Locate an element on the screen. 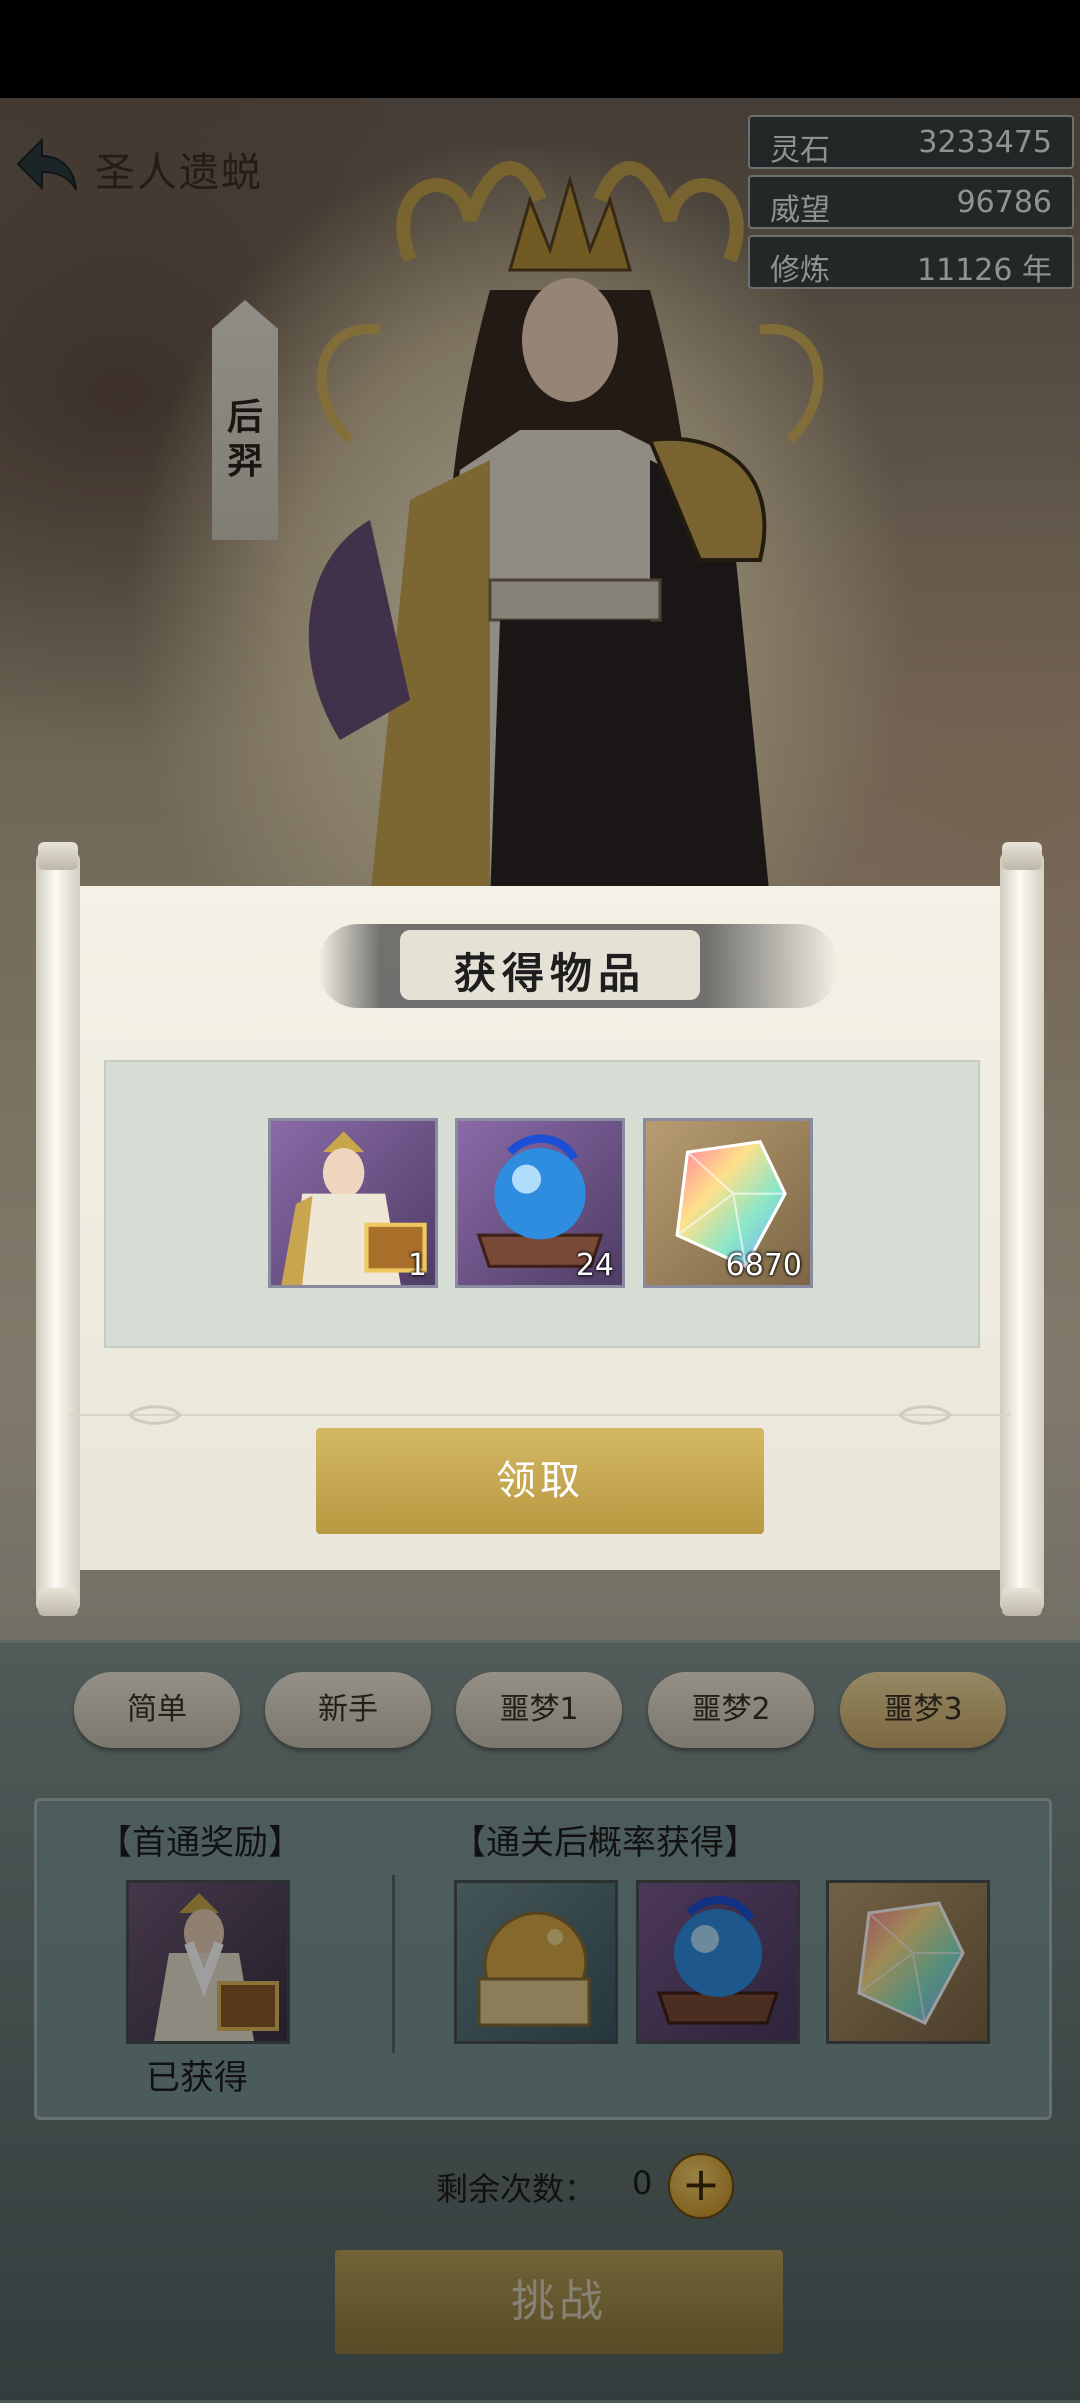 This screenshot has width=1080, height=2403. obtained-item: 1 is located at coordinates (353, 1203).